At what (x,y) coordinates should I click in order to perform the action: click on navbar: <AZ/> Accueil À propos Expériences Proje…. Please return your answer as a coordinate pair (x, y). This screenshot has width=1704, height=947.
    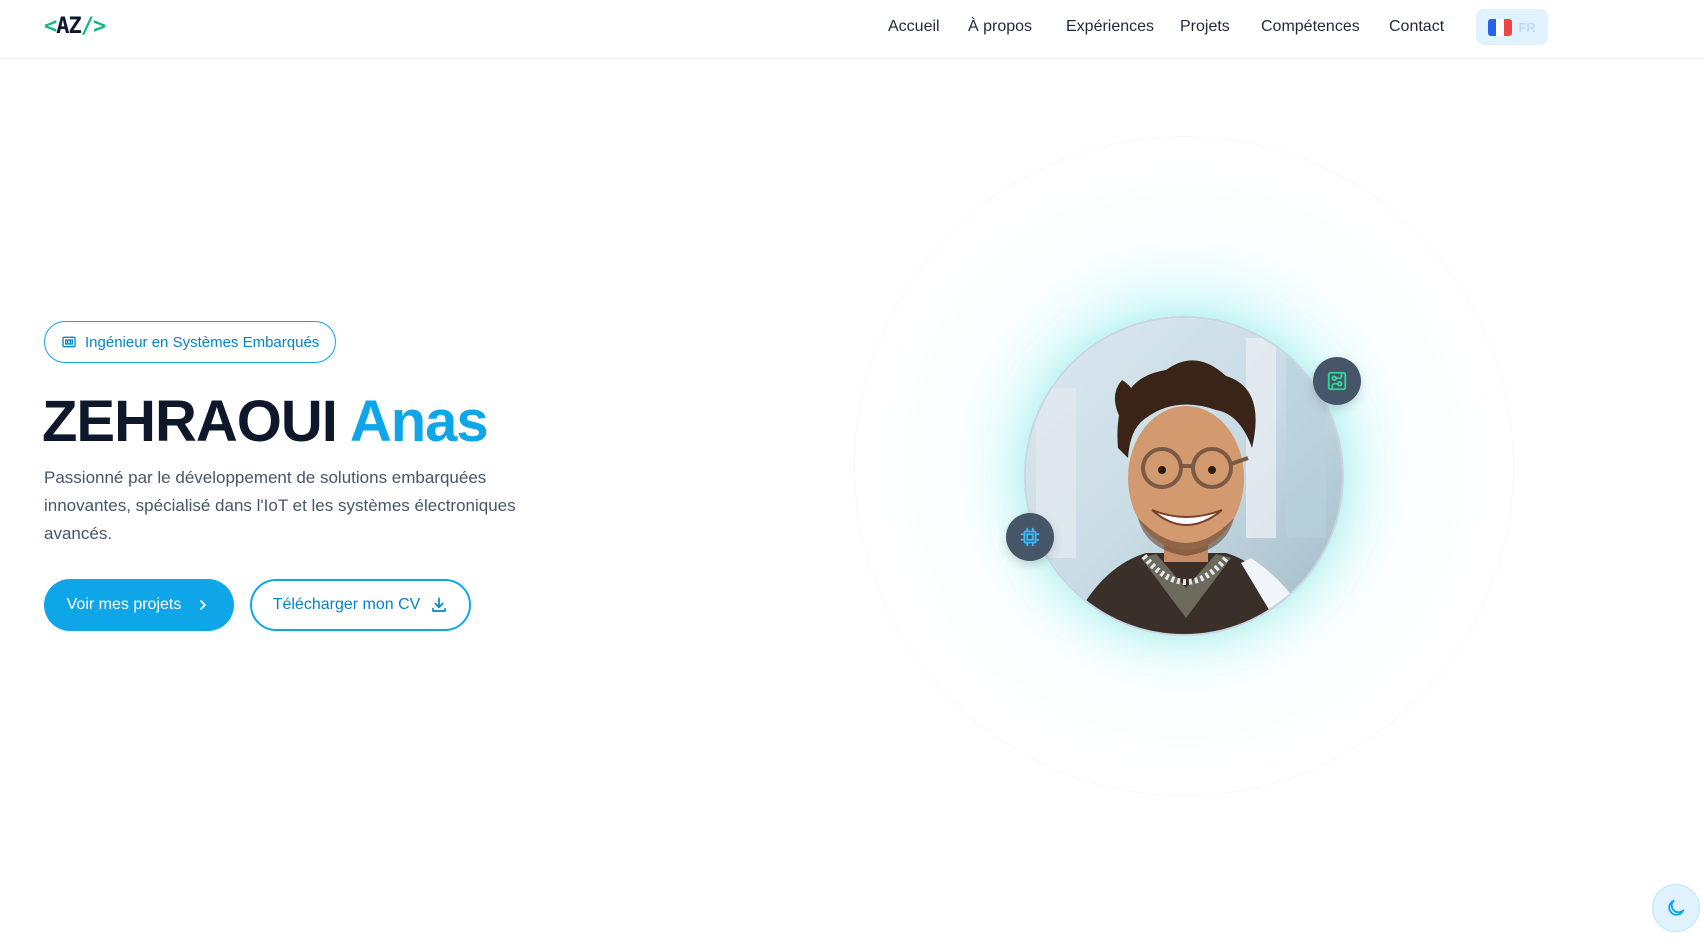
    Looking at the image, I should click on (852, 29).